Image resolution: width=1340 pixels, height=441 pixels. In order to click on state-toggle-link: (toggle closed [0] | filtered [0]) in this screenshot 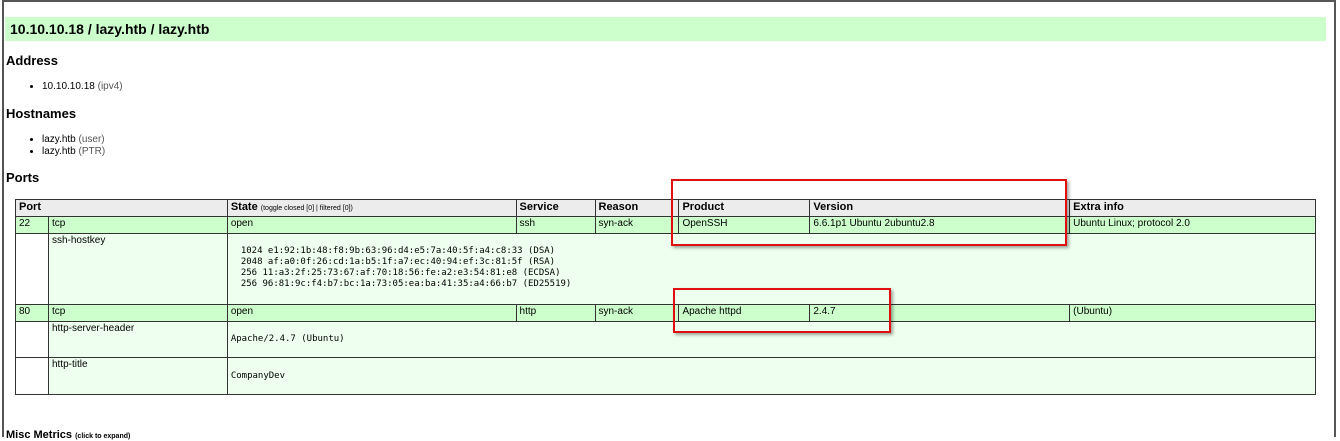, I will do `click(307, 208)`.